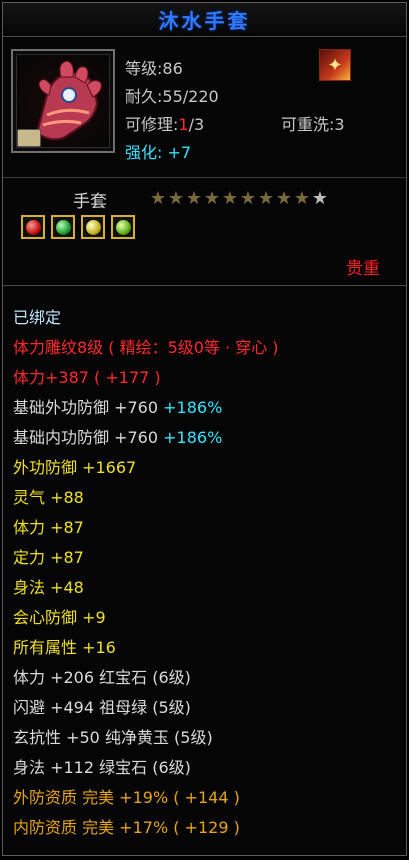 This screenshot has height=860, width=409. What do you see at coordinates (90, 202) in the screenshot?
I see `item-type: 手套` at bounding box center [90, 202].